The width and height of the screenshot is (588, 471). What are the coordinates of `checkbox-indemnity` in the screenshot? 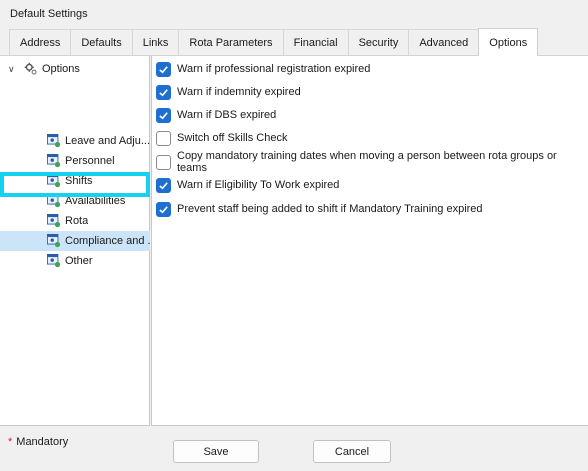 It's located at (163, 92).